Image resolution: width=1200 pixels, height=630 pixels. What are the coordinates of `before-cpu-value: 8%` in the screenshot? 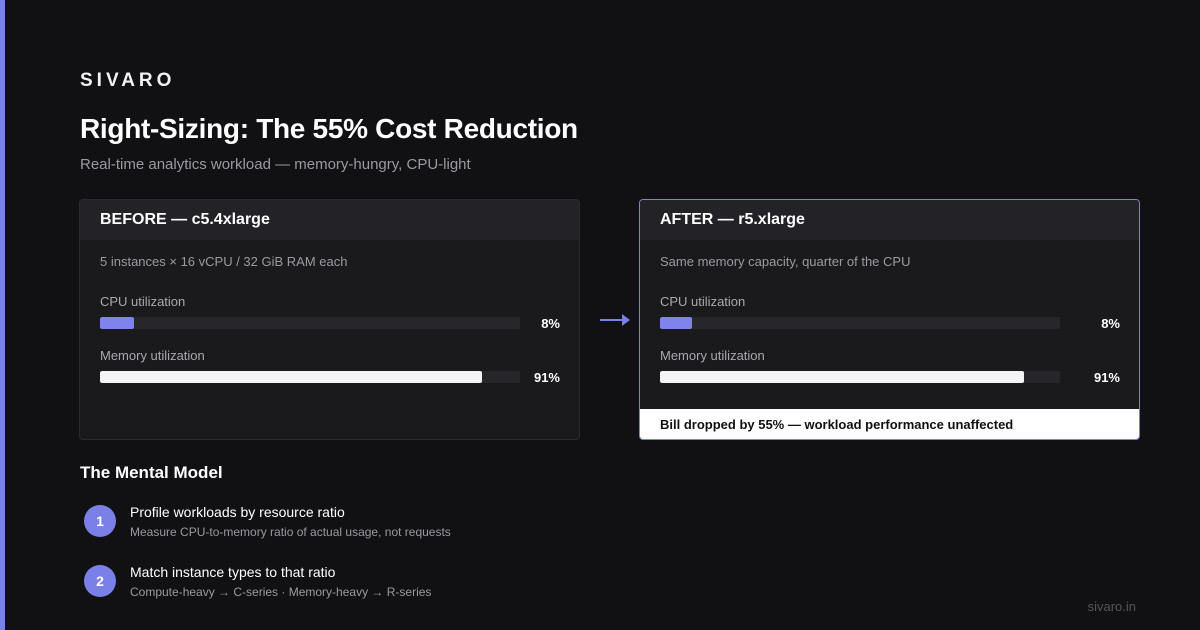 It's located at (550, 323).